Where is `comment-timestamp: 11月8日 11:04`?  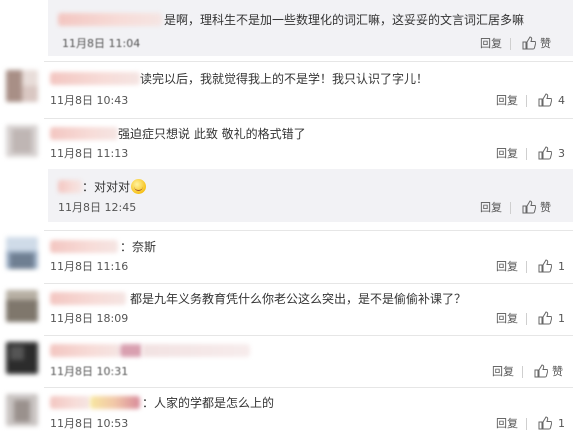
comment-timestamp: 11月8日 11:04 is located at coordinates (101, 43).